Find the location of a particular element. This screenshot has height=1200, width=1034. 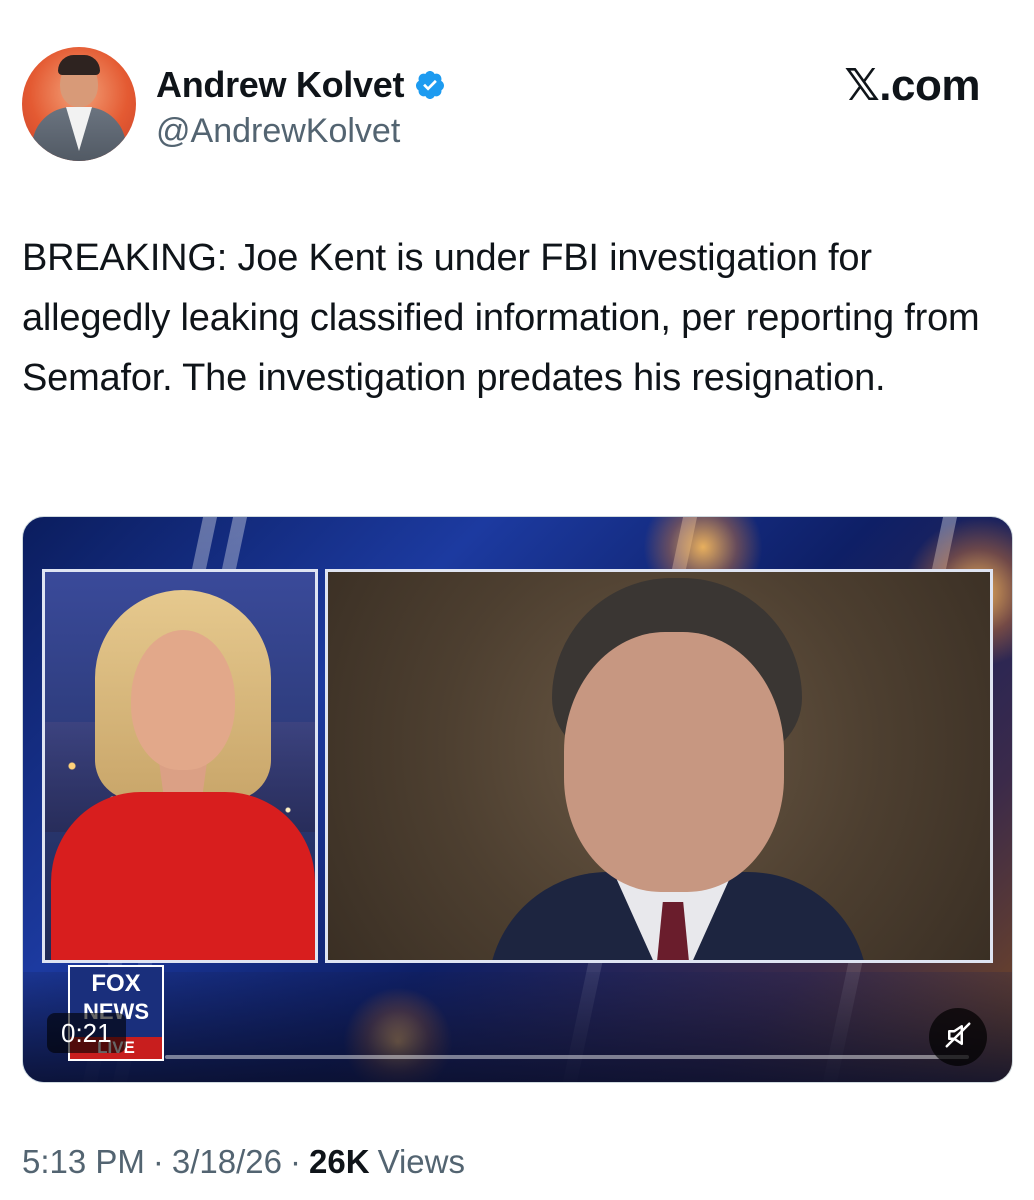

author-display-name: Andrew Kolvet is located at coordinates (280, 85).